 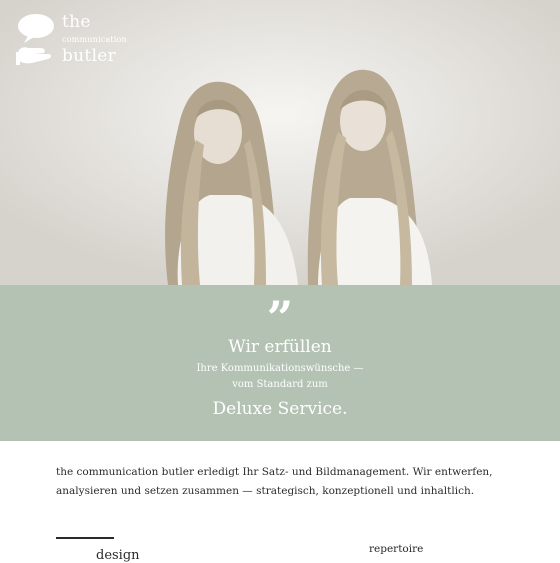 What do you see at coordinates (280, 318) in the screenshot?
I see `quote-icon: ”` at bounding box center [280, 318].